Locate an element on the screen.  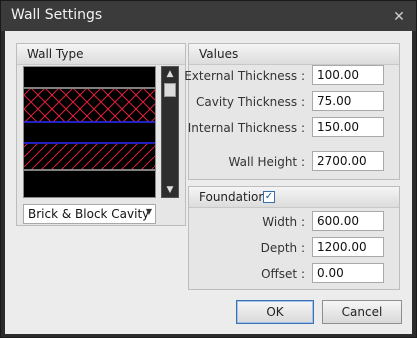
wall-preview is located at coordinates (89, 132).